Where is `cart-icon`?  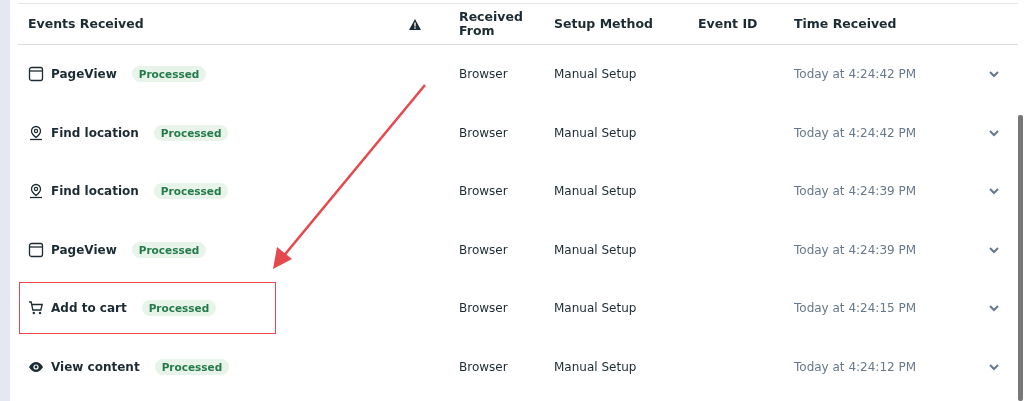
cart-icon is located at coordinates (36, 308).